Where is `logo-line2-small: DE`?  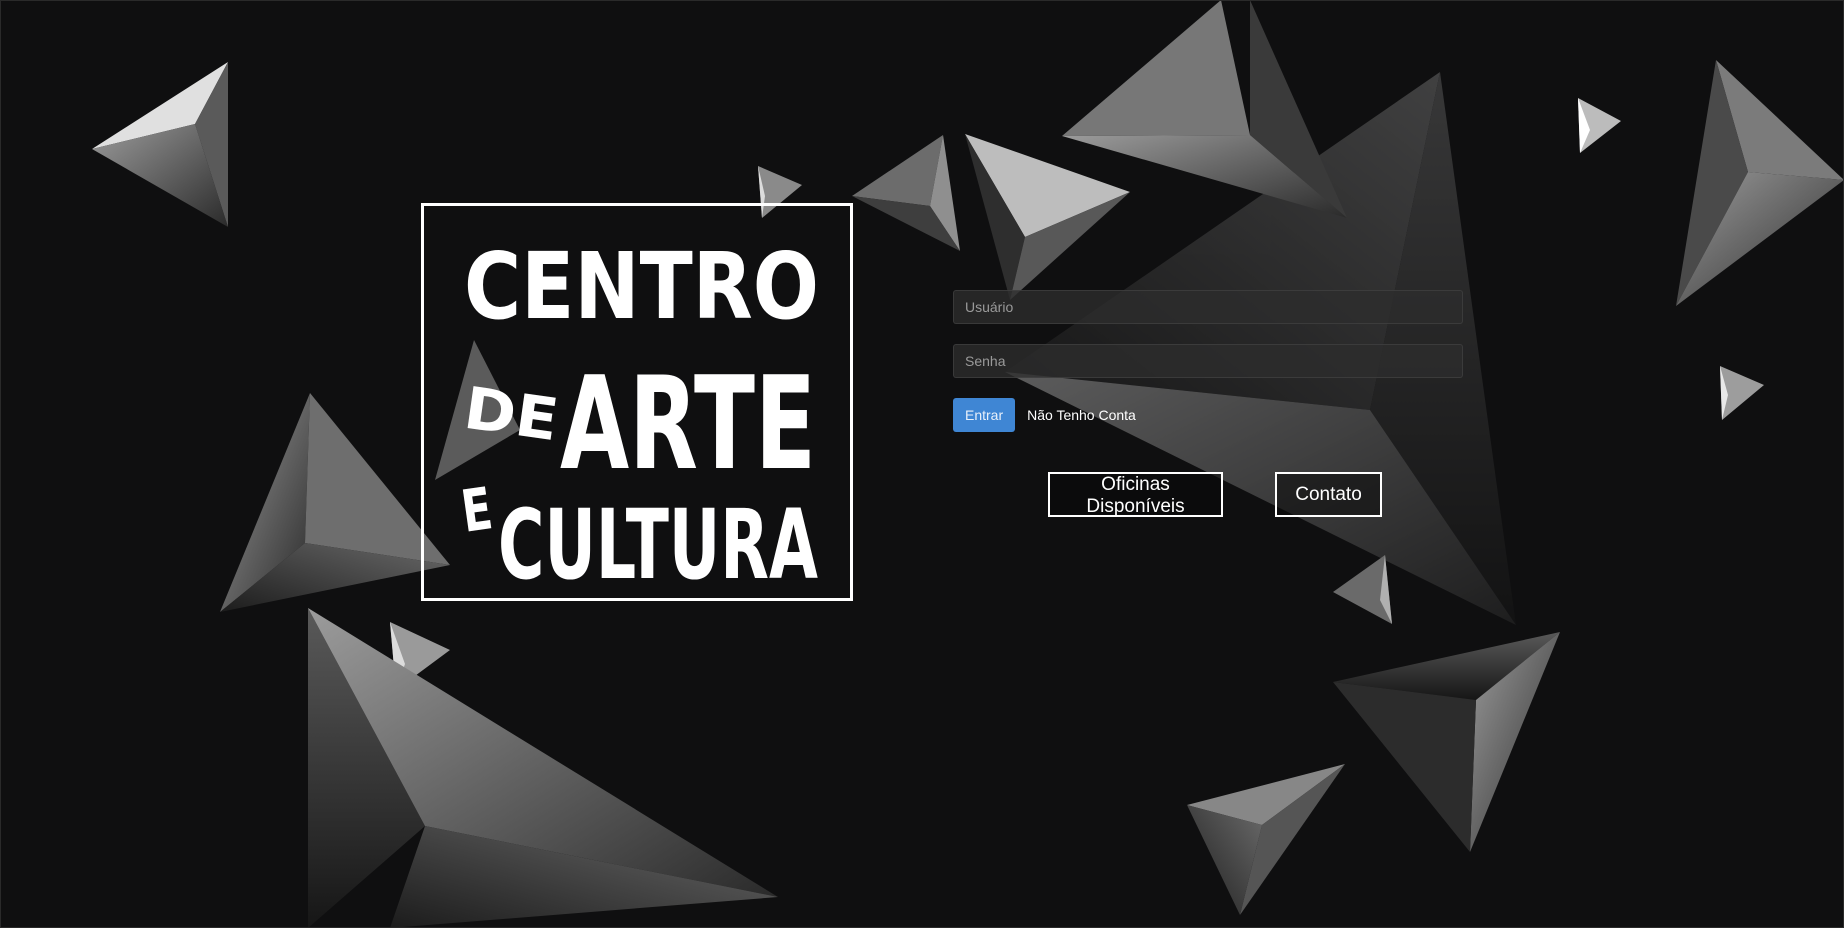
logo-line2-small: DE is located at coordinates (511, 414).